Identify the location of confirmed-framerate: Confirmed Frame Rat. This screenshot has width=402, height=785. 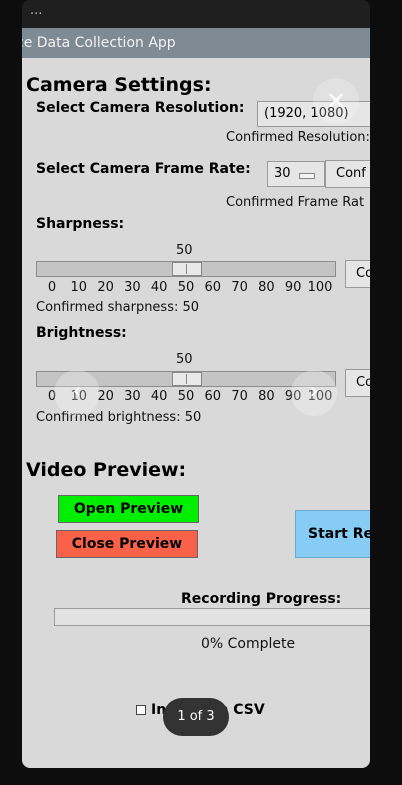
(295, 202).